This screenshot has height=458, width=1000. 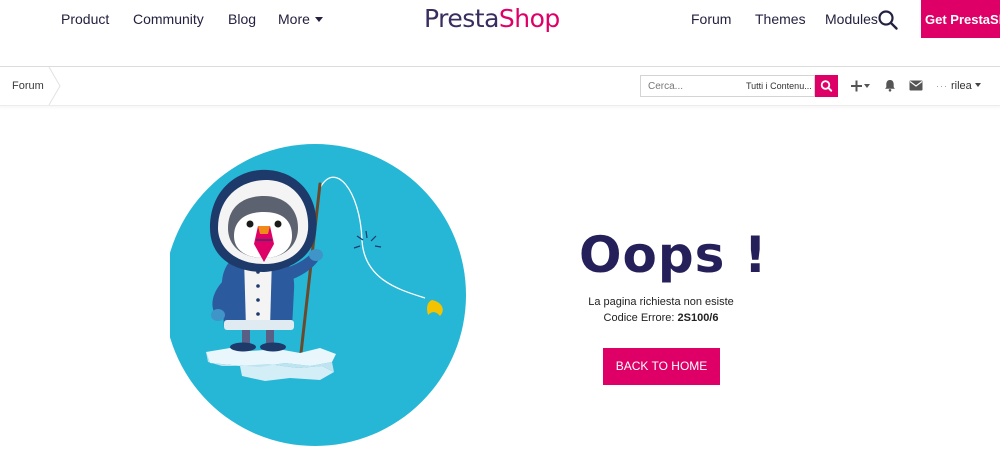 I want to click on search-submit-button, so click(x=826, y=86).